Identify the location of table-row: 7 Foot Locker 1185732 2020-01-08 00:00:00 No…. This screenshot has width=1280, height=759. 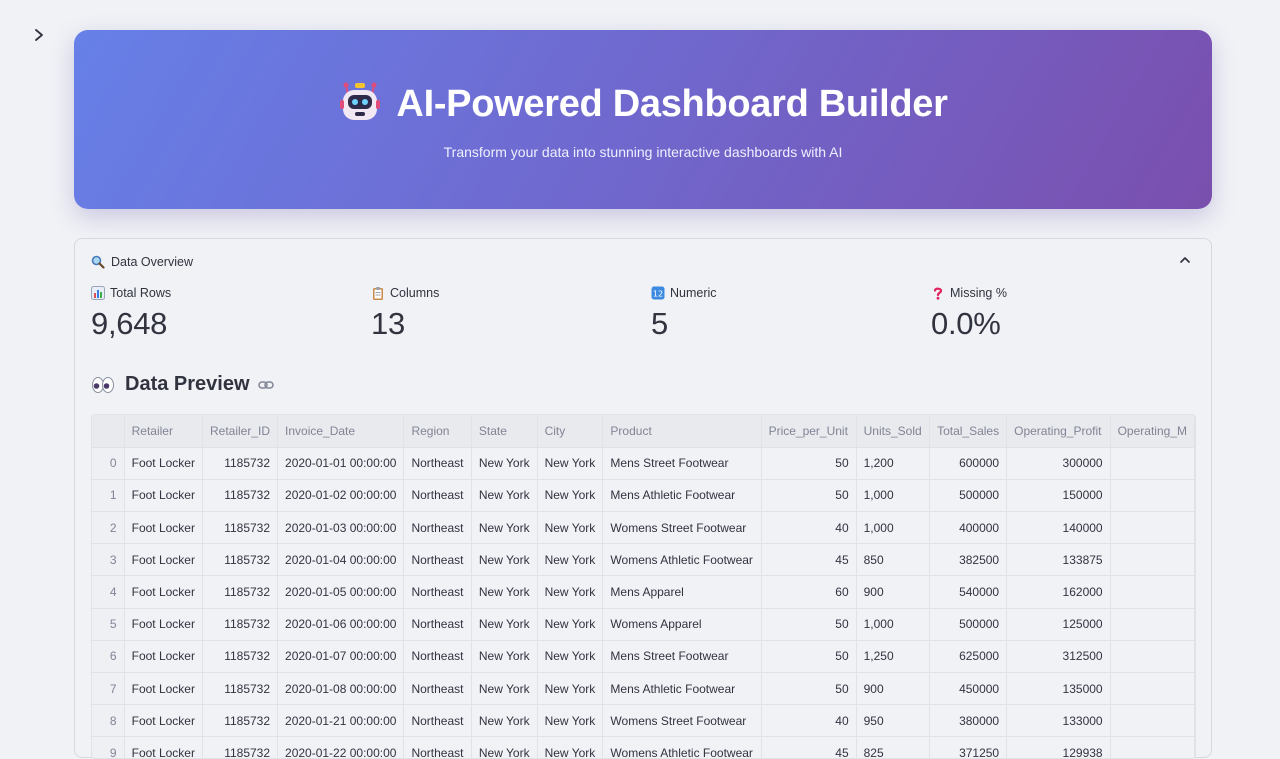
(643, 689).